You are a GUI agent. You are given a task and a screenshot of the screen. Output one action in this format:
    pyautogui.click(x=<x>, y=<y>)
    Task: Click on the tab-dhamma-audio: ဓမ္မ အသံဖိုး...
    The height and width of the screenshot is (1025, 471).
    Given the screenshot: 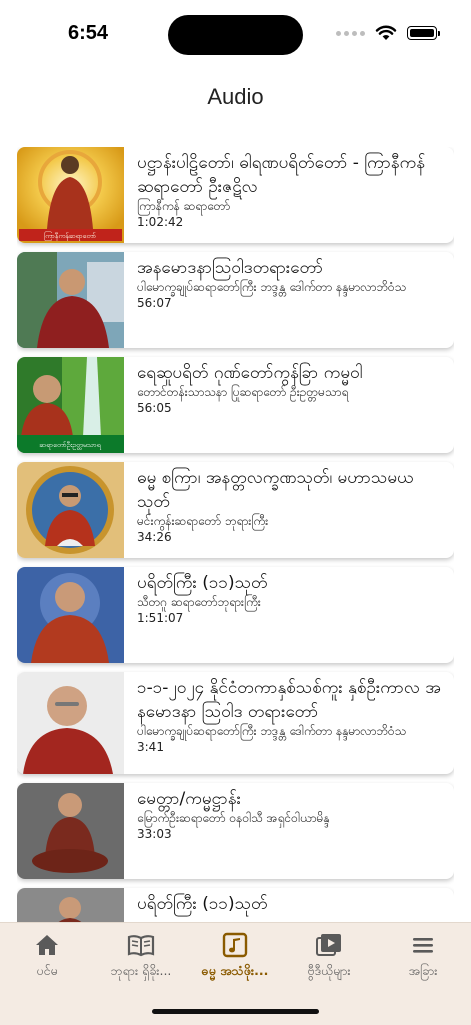 What is the action you would take?
    pyautogui.click(x=235, y=956)
    